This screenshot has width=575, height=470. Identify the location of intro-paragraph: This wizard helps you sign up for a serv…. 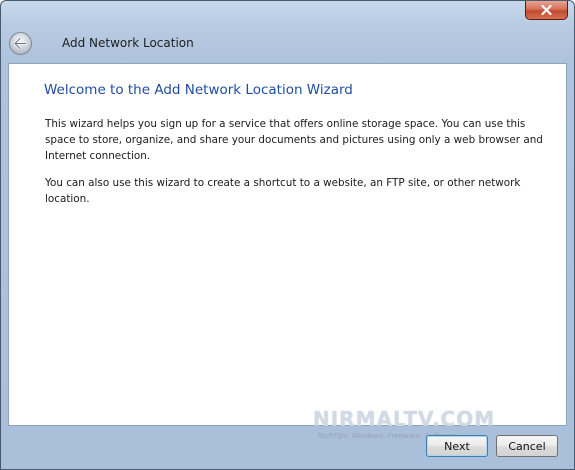
(294, 140).